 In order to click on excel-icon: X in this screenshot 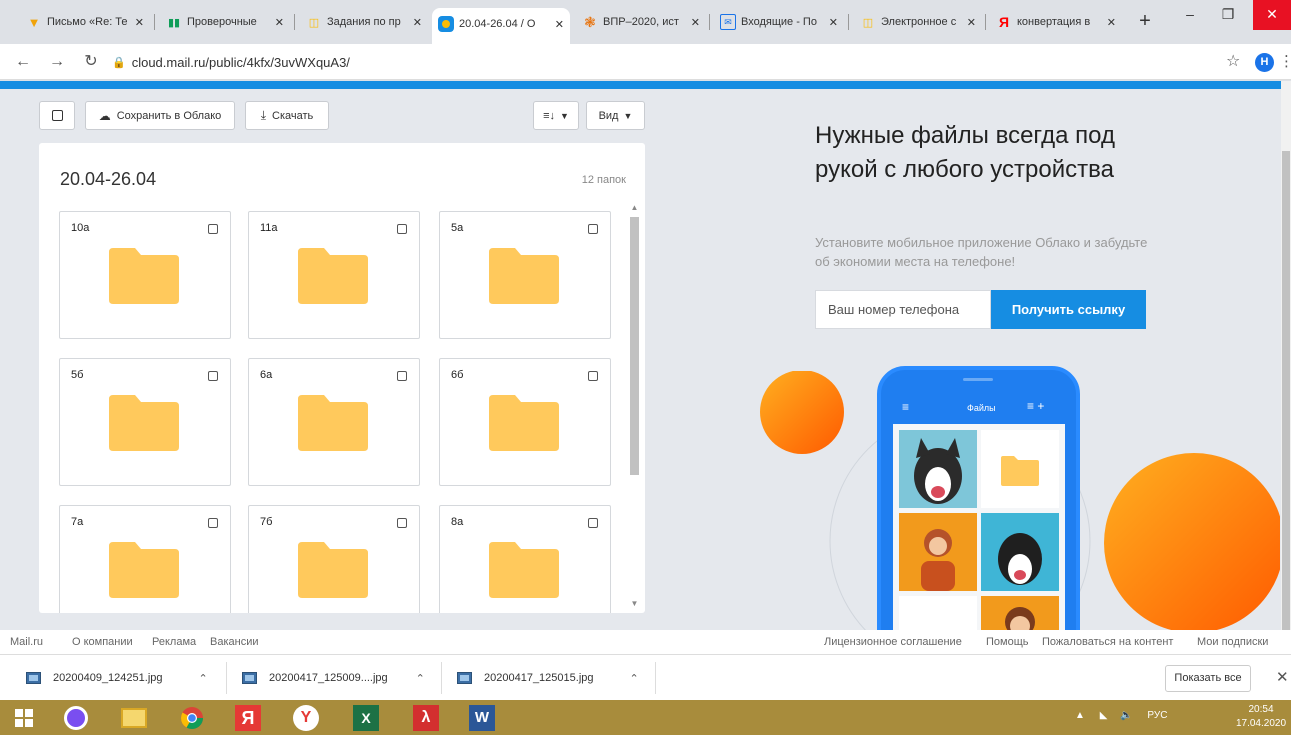, I will do `click(366, 718)`.